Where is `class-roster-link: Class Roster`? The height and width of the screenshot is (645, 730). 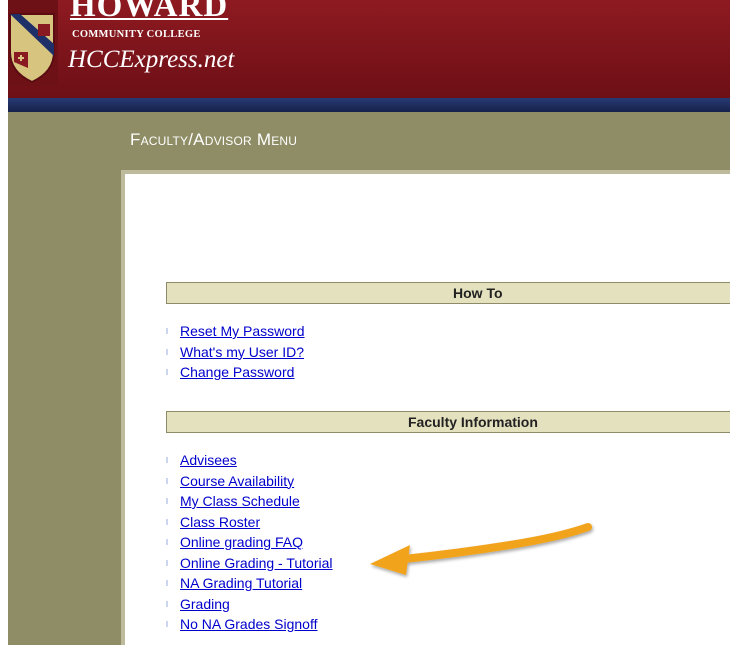
class-roster-link: Class Roster is located at coordinates (220, 522).